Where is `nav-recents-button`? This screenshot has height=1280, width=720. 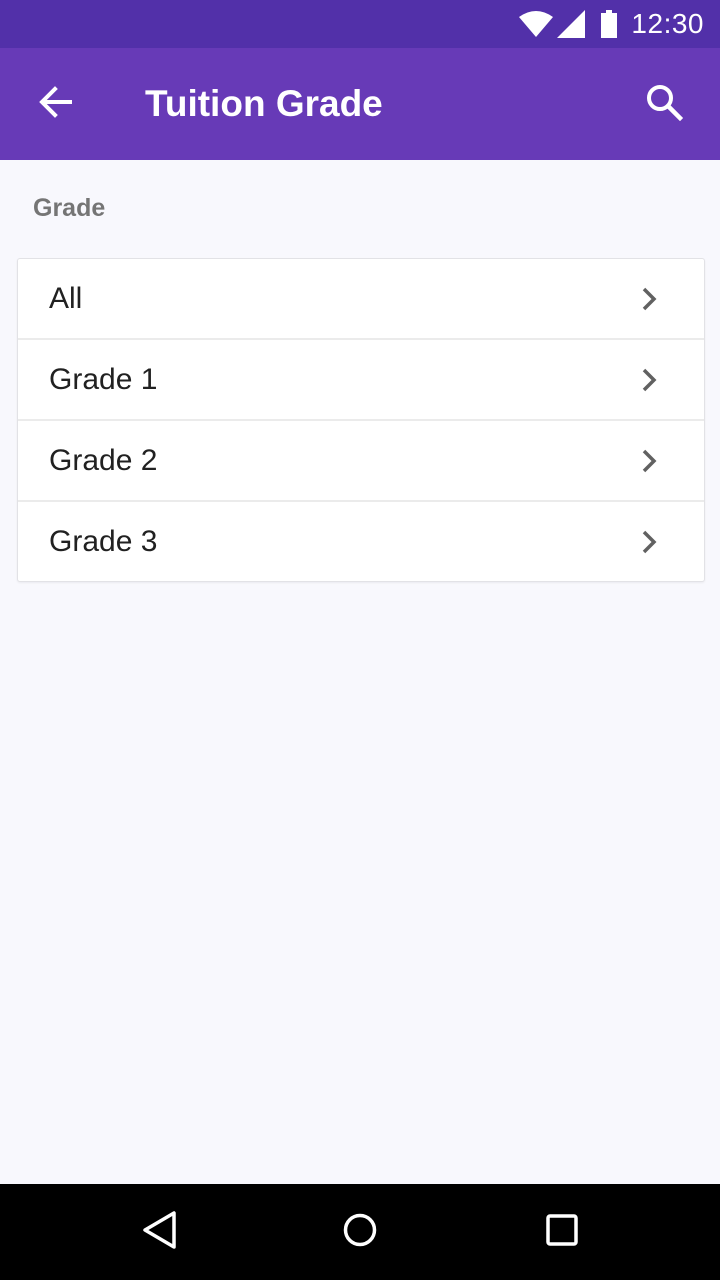 nav-recents-button is located at coordinates (562, 1232).